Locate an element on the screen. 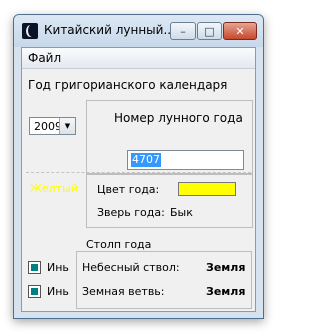 This screenshot has height=333, width=320. heavenly-yin-label: Инь is located at coordinates (58, 267).